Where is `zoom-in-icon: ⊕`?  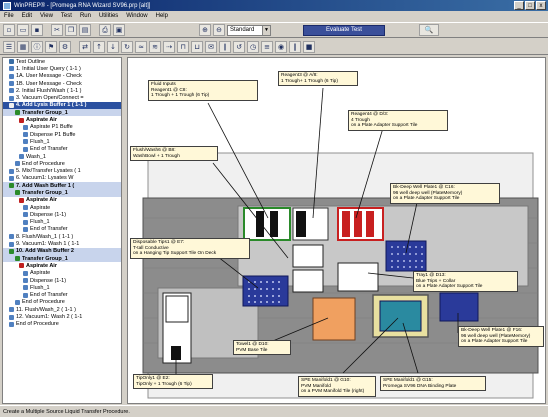
zoom-in-icon: ⊕ is located at coordinates (205, 30).